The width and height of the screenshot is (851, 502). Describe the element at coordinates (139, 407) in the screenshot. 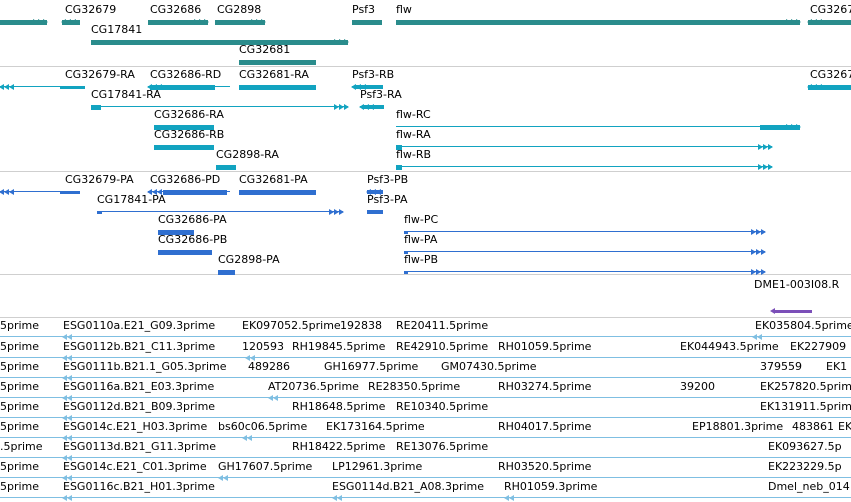

I see `est-feature-label: ESG0112d.B21_B09.3prime` at that location.